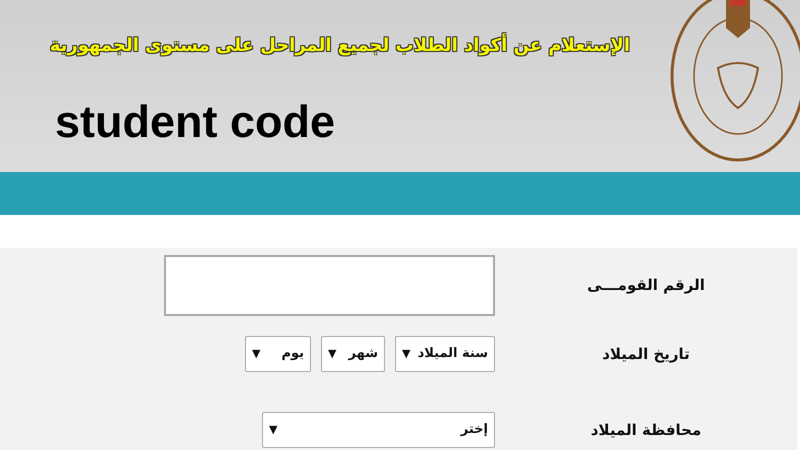 Image resolution: width=800 pixels, height=450 pixels. I want to click on input-field, so click(329, 285).